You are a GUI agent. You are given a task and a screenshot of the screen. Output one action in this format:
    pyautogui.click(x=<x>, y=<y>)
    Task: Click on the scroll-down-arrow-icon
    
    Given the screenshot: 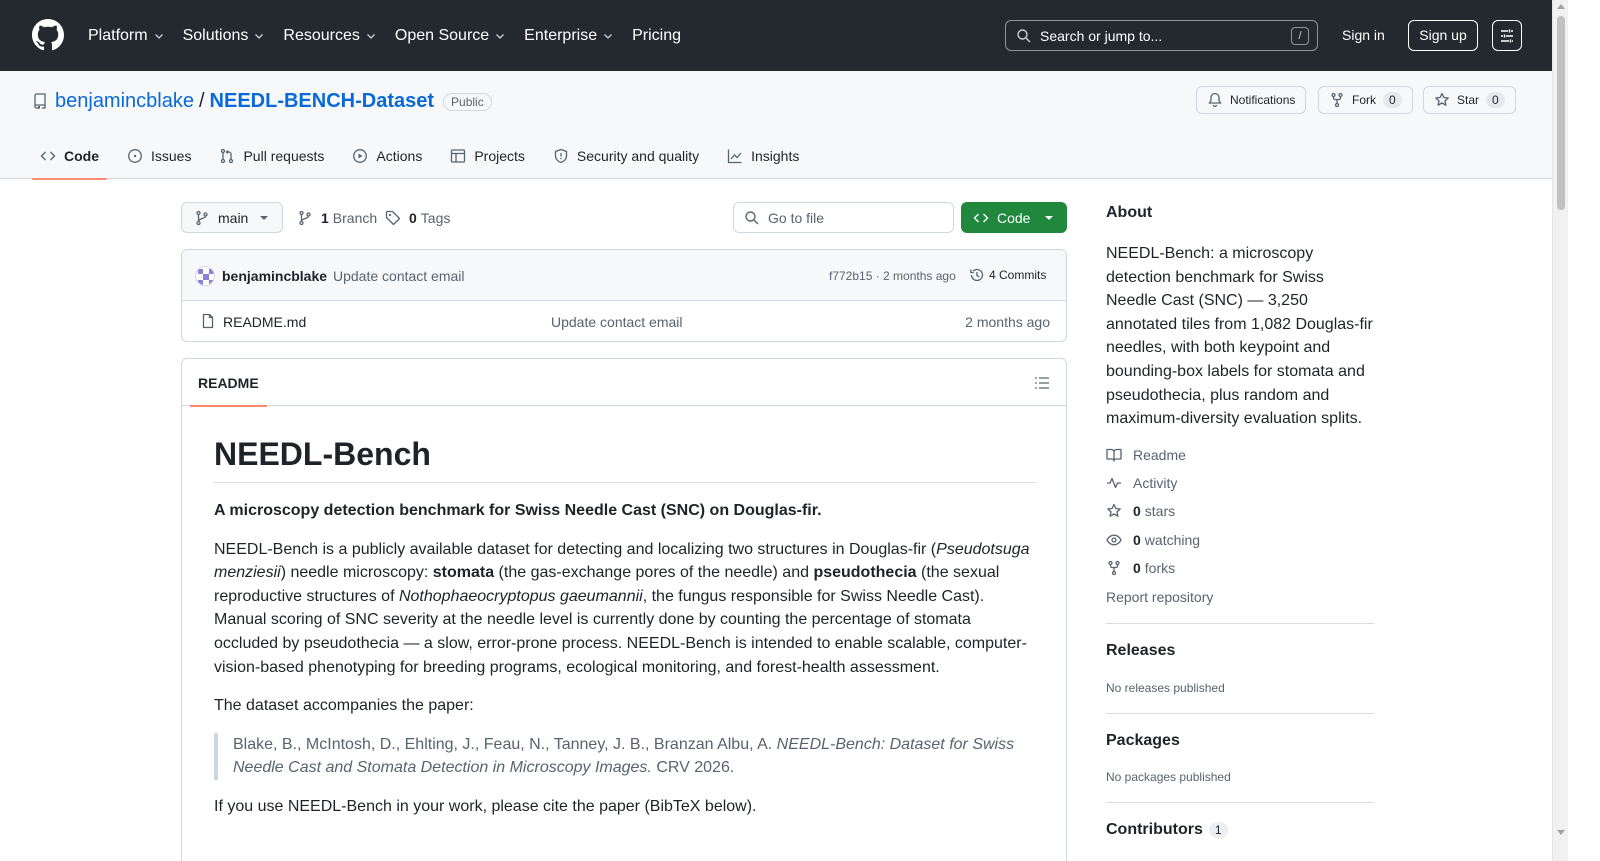 What is the action you would take?
    pyautogui.click(x=1561, y=832)
    